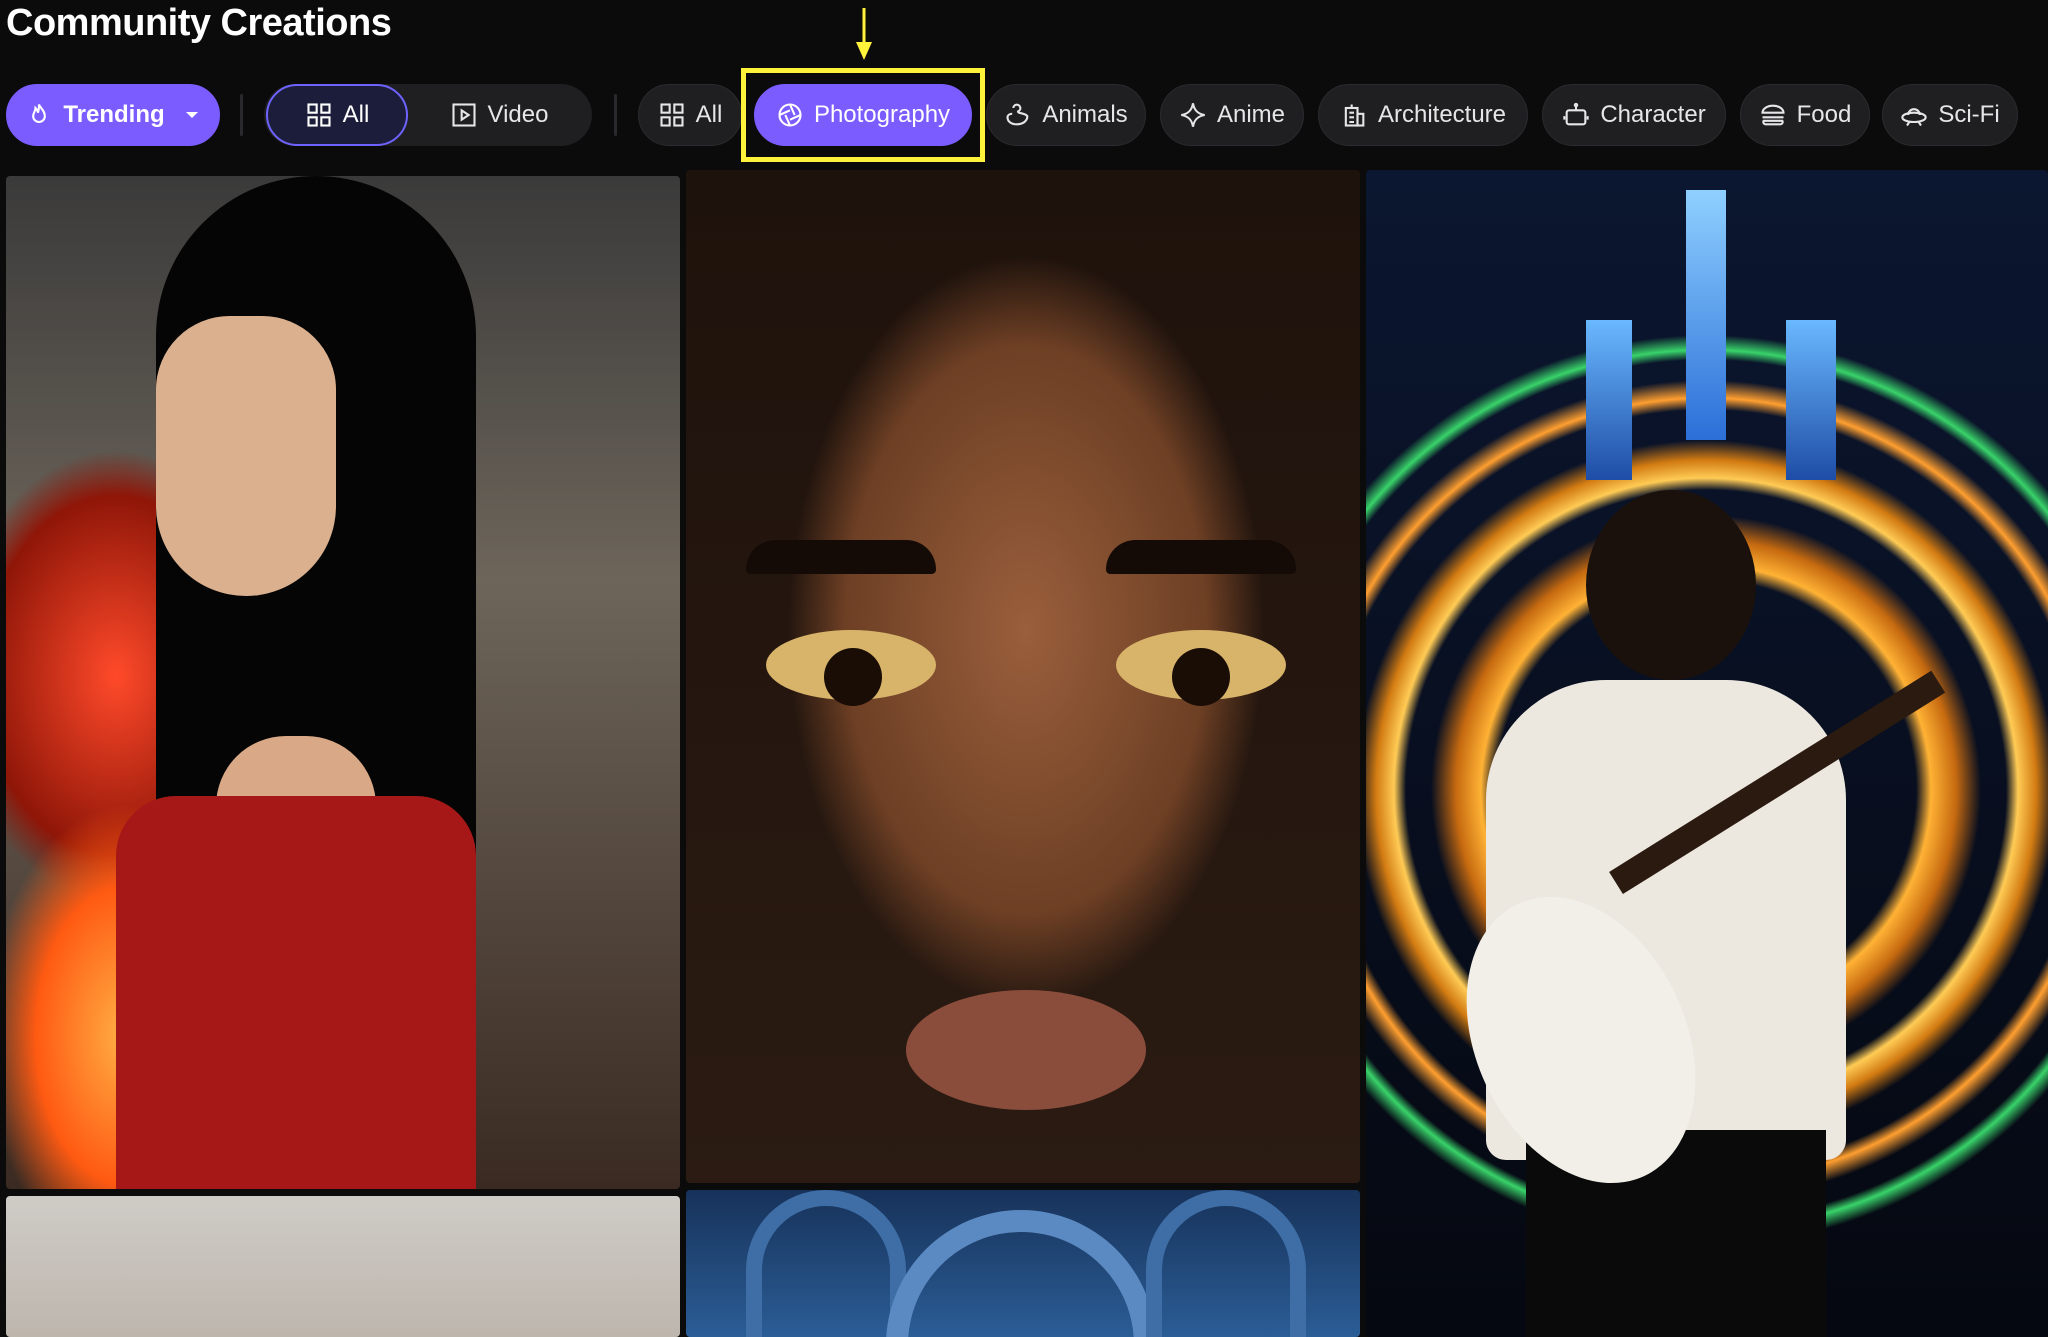 This screenshot has width=2048, height=1337. What do you see at coordinates (863, 115) in the screenshot?
I see `highlight-box` at bounding box center [863, 115].